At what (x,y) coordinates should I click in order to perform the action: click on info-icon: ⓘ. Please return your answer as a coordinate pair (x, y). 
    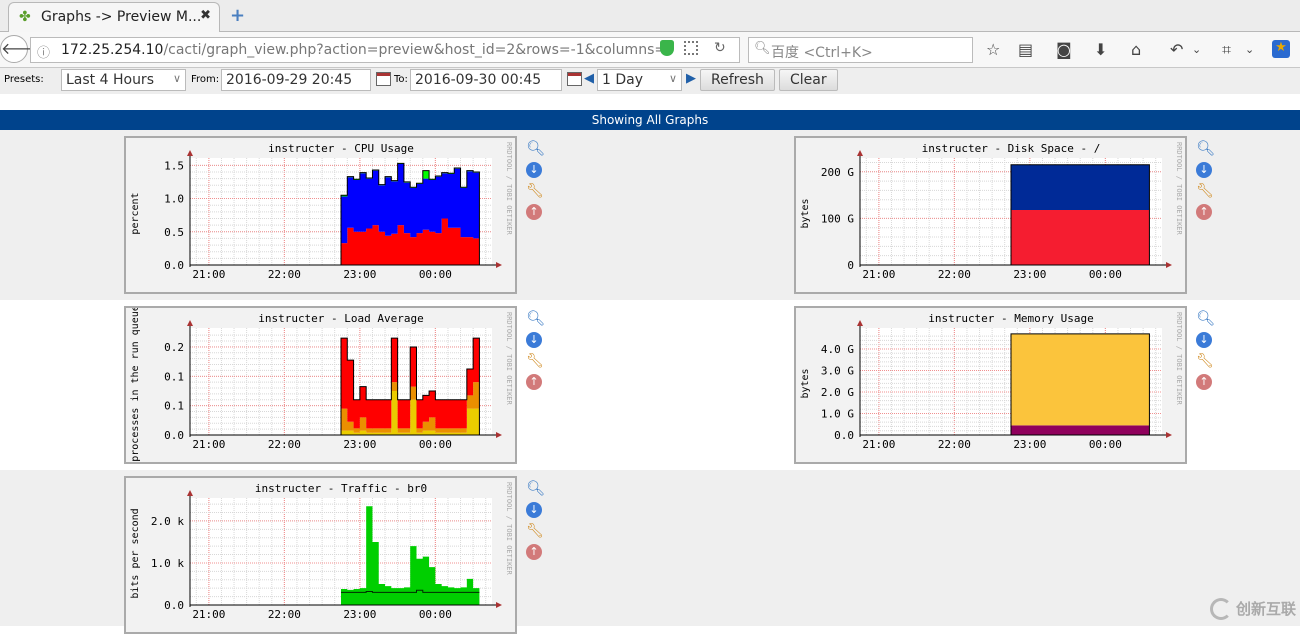
    Looking at the image, I should click on (43, 51).